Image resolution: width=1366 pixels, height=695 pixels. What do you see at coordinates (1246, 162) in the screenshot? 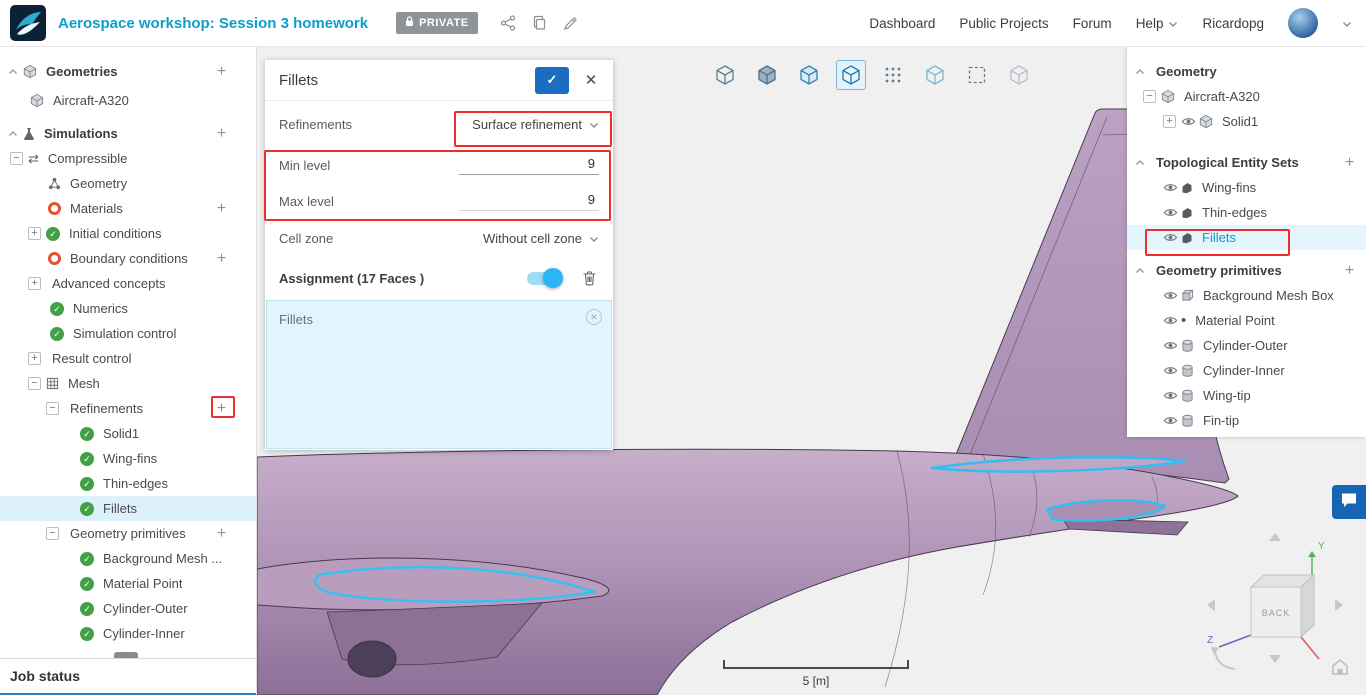
I see `tree-item-topological-entity-sets: Topological Entity Sets +` at bounding box center [1246, 162].